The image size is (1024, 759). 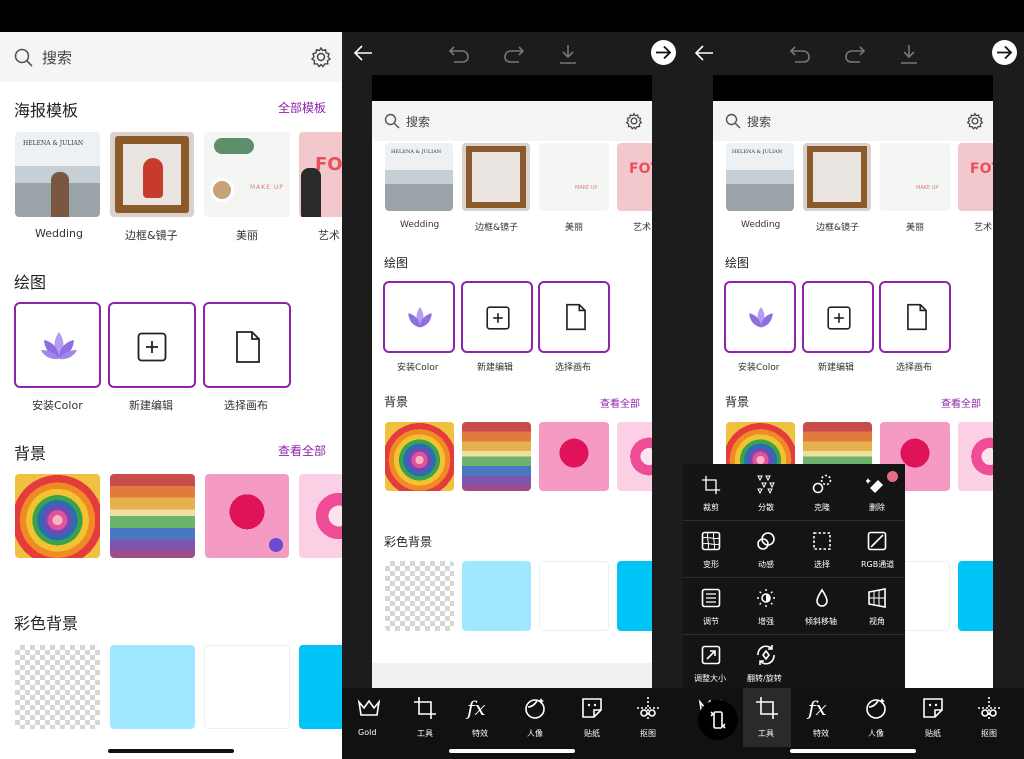 I want to click on tool-label: 视角, so click(x=877, y=621).